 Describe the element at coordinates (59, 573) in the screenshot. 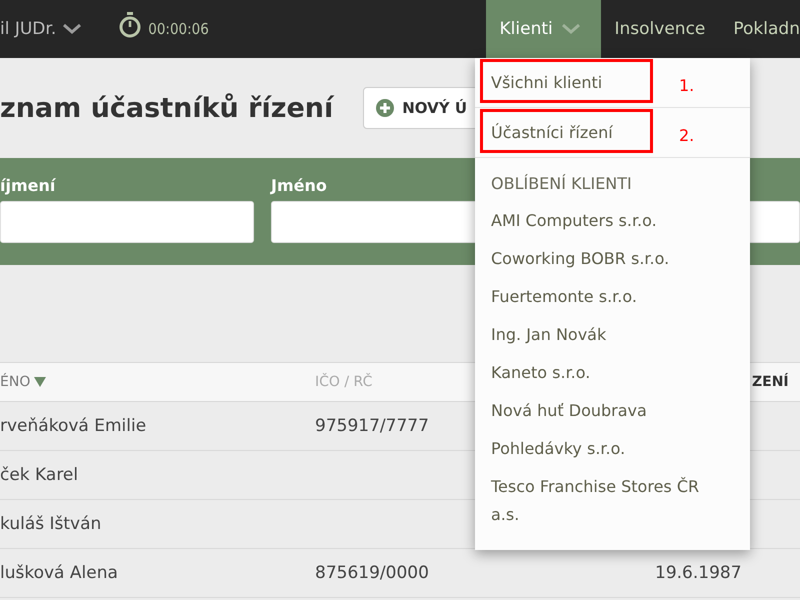

I see `table-cell: lušková Alena` at that location.